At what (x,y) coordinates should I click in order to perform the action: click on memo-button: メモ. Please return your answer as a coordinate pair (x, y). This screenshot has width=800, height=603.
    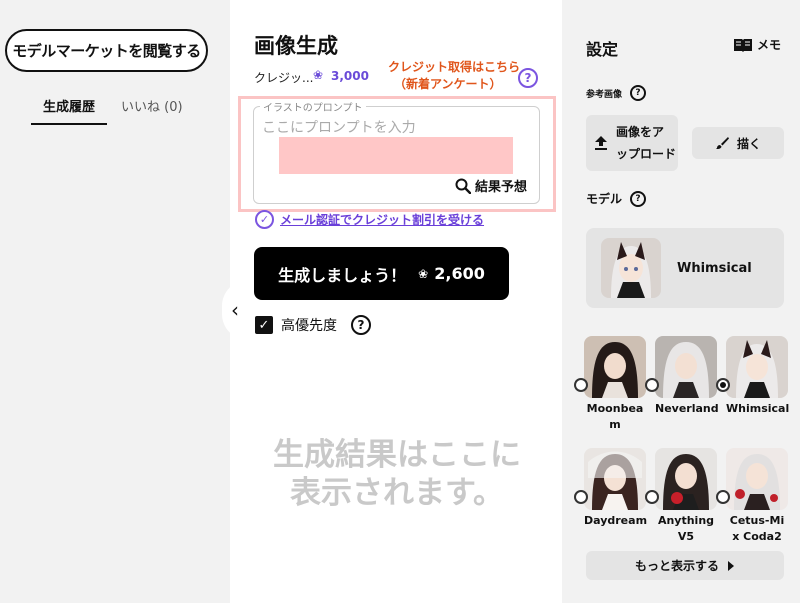
    Looking at the image, I should click on (757, 44).